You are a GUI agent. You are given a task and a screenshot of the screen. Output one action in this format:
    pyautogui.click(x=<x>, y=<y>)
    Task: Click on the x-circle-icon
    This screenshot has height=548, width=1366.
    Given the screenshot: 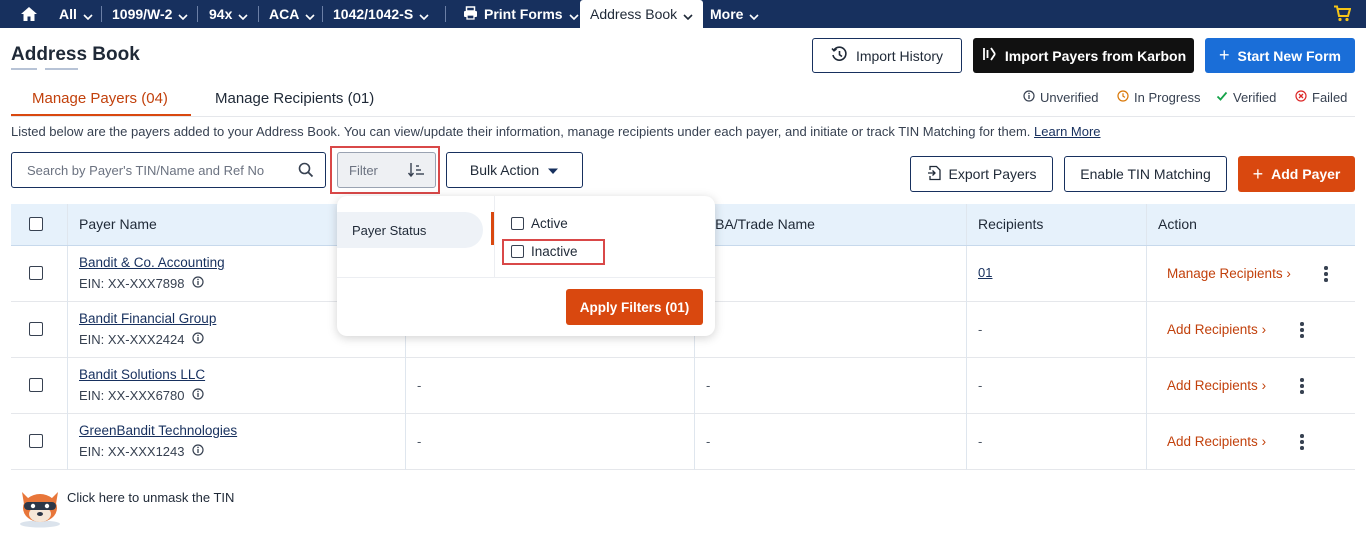 What is the action you would take?
    pyautogui.click(x=1301, y=97)
    